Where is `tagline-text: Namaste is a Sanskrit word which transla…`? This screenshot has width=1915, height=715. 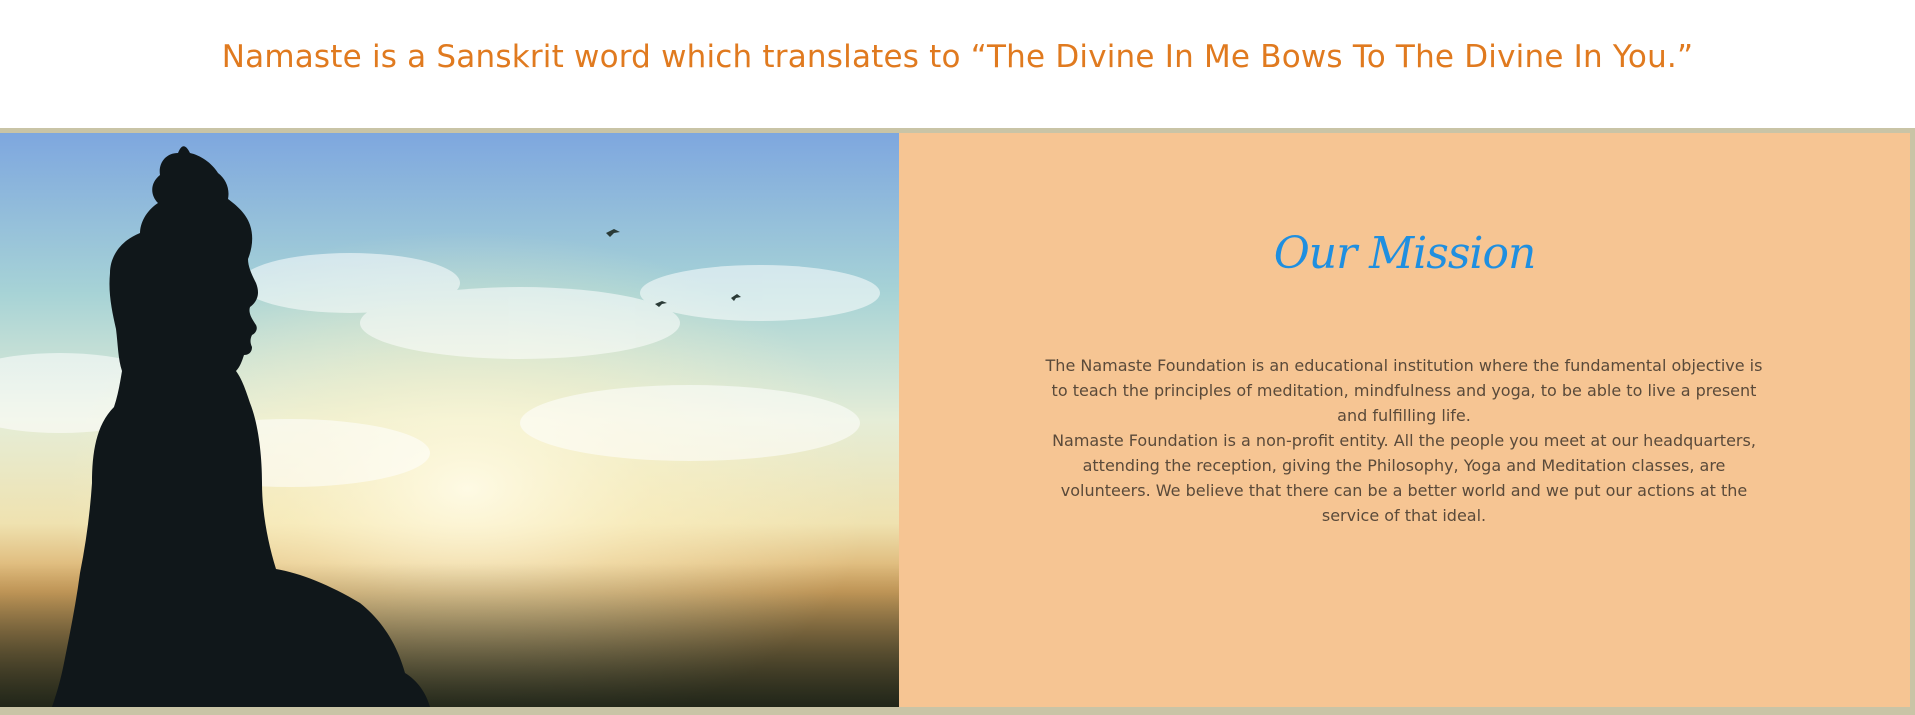
tagline-text: Namaste is a Sanskrit word which transla… is located at coordinates (957, 57).